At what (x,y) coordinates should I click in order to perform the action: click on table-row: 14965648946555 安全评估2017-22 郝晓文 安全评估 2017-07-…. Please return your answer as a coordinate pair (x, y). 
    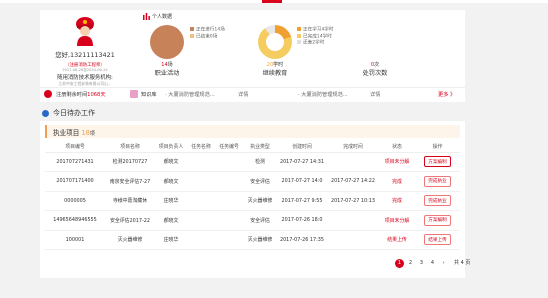
    Looking at the image, I should click on (252, 220).